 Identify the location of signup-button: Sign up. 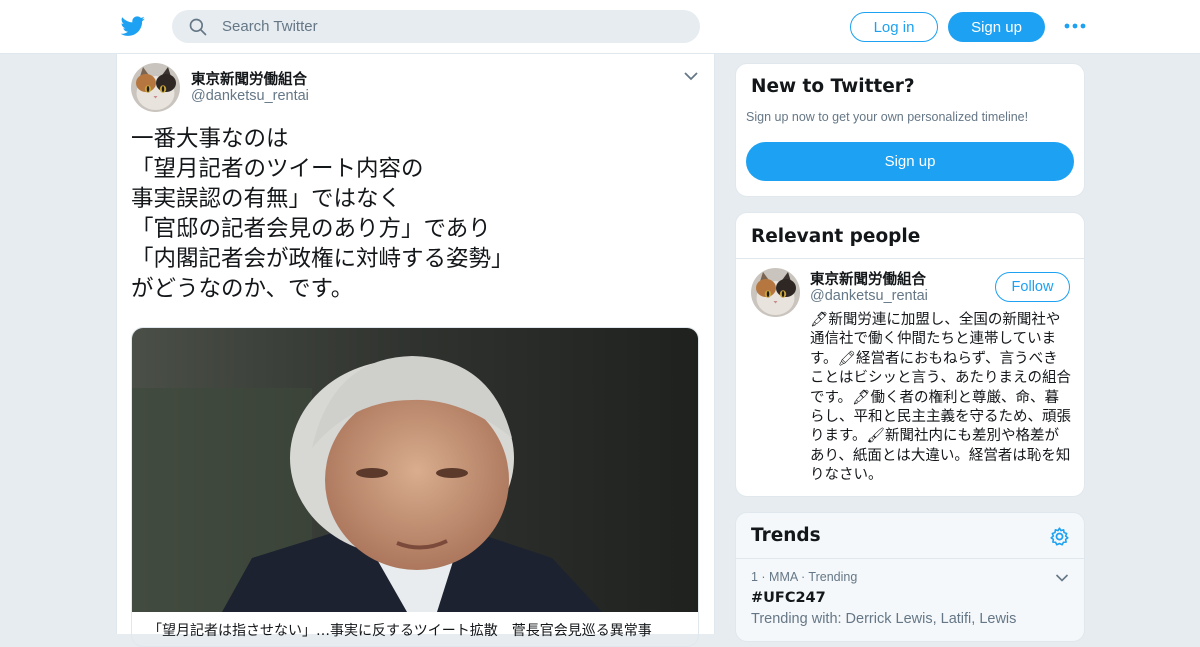
(996, 27).